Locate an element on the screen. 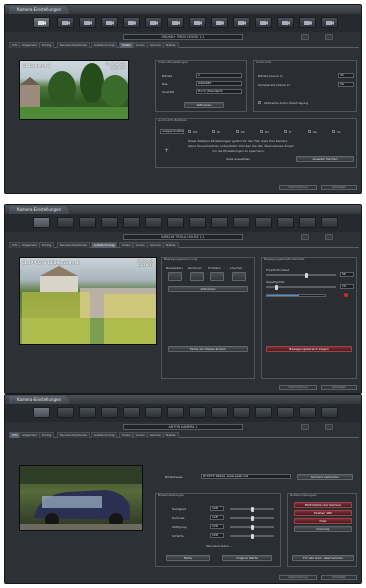 The width and height of the screenshot is (366, 588). contrast-slider-knob is located at coordinates (252, 518).